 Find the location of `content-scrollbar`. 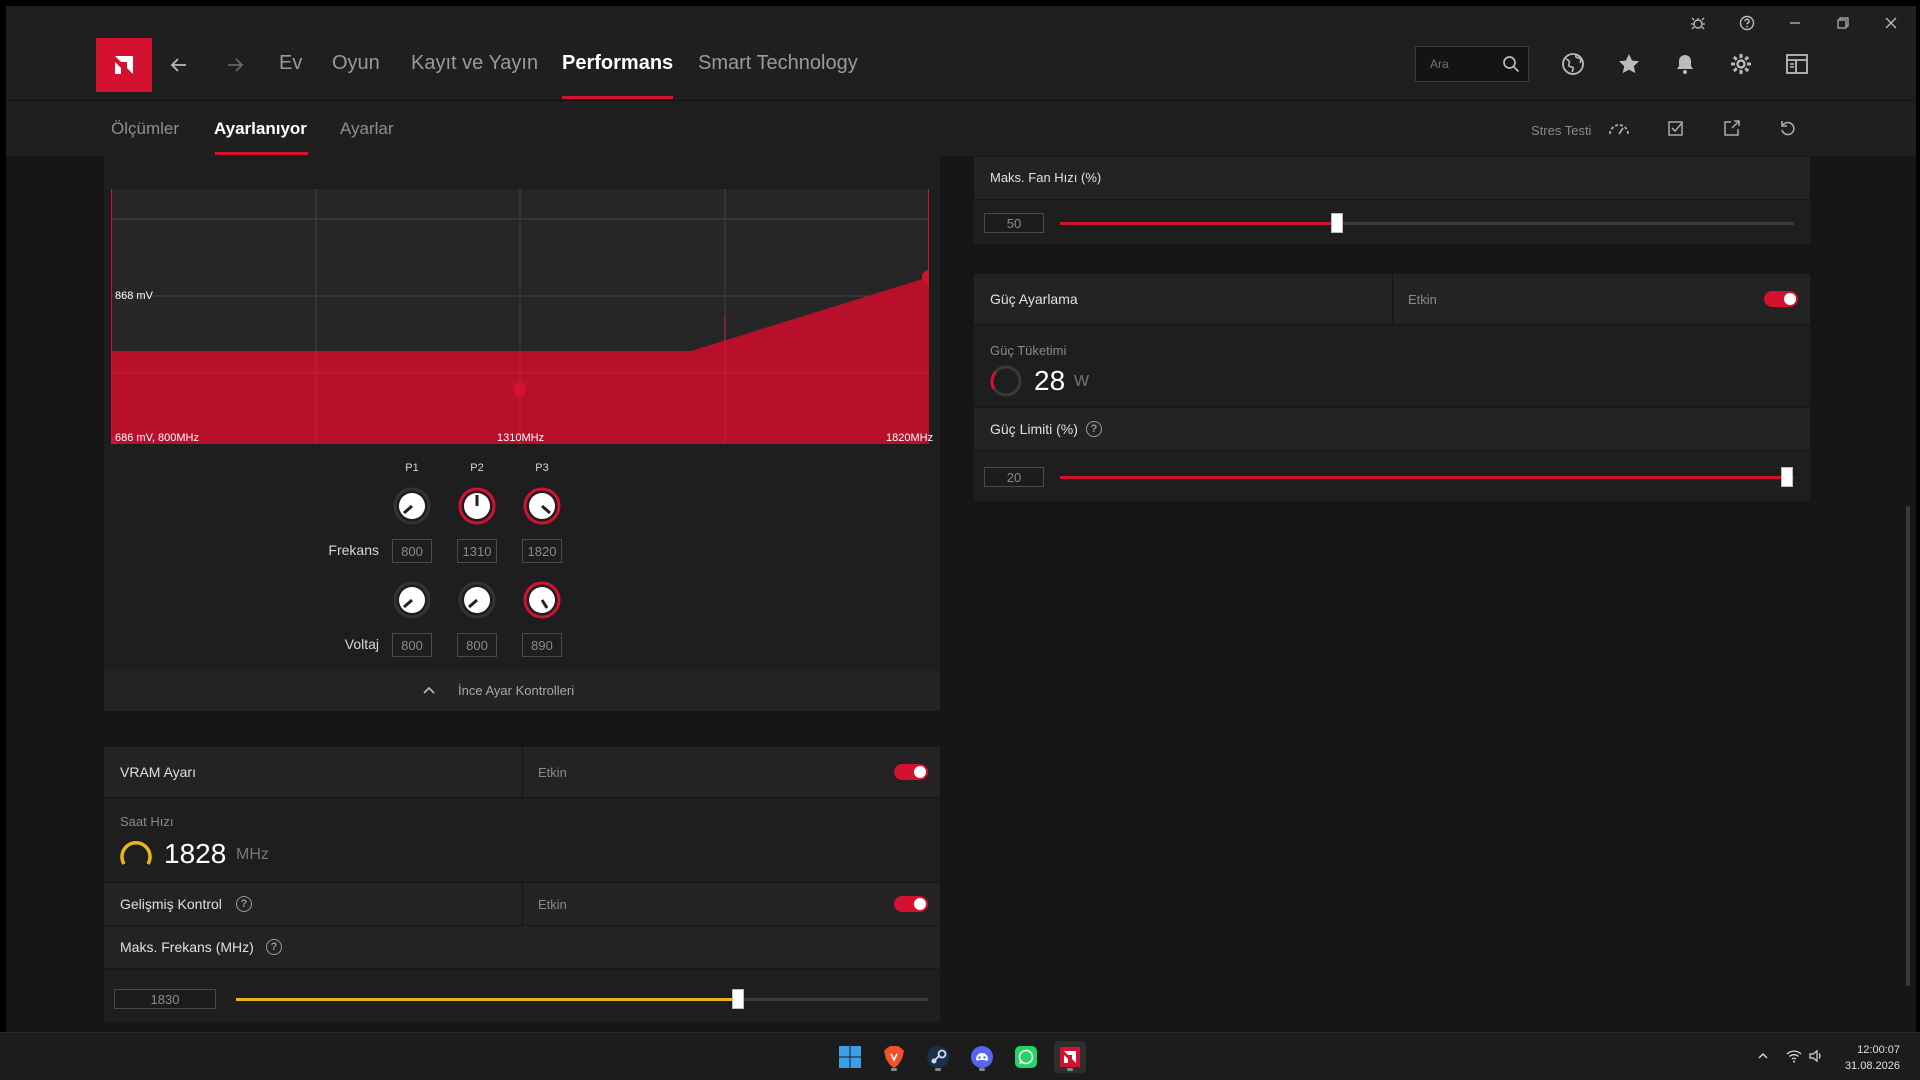

content-scrollbar is located at coordinates (1908, 746).